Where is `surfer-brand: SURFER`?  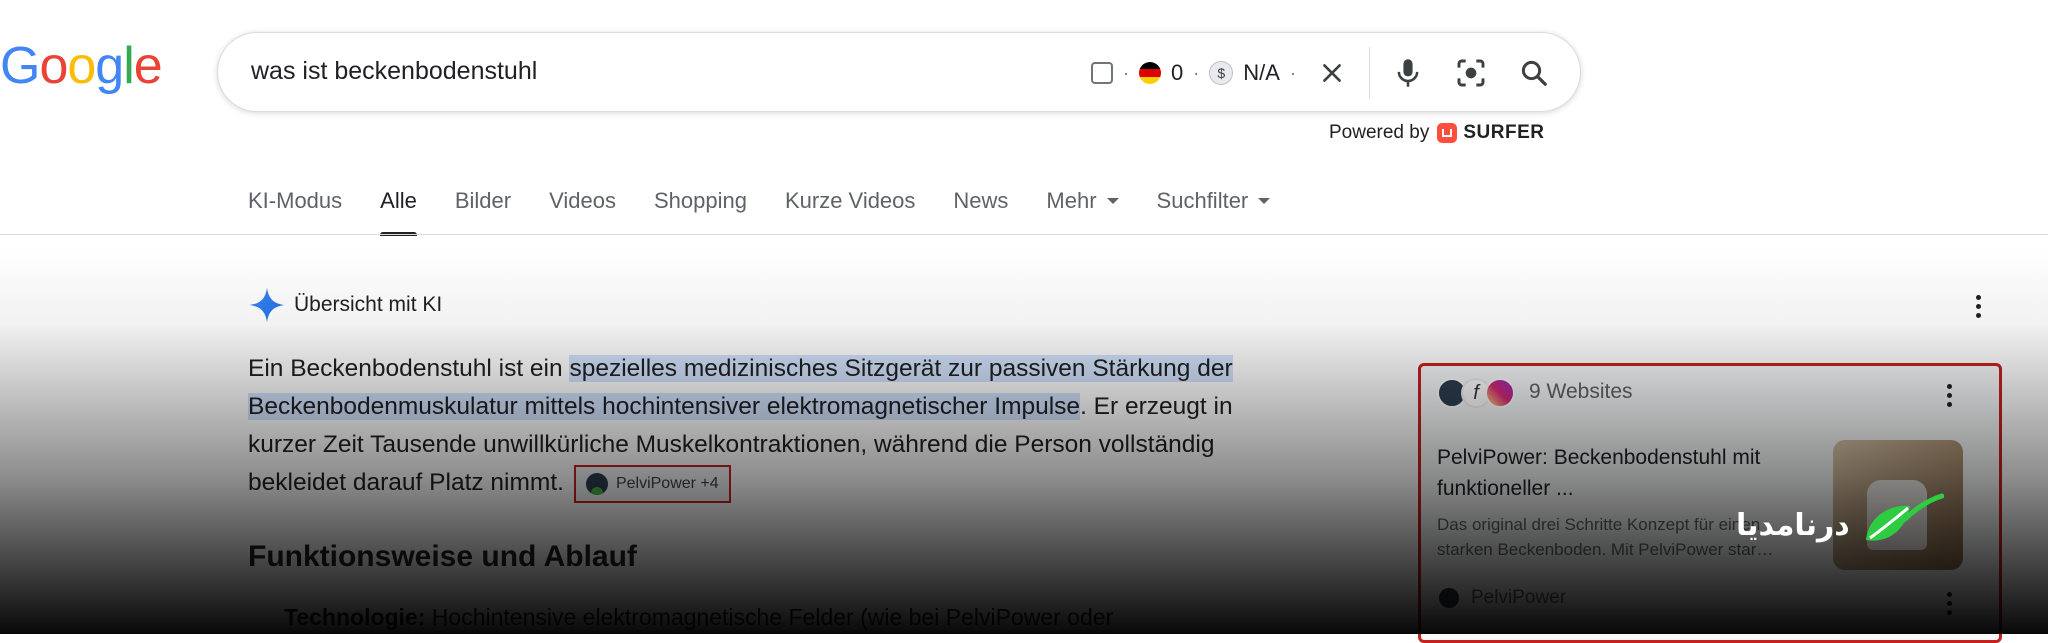 surfer-brand: SURFER is located at coordinates (1504, 132).